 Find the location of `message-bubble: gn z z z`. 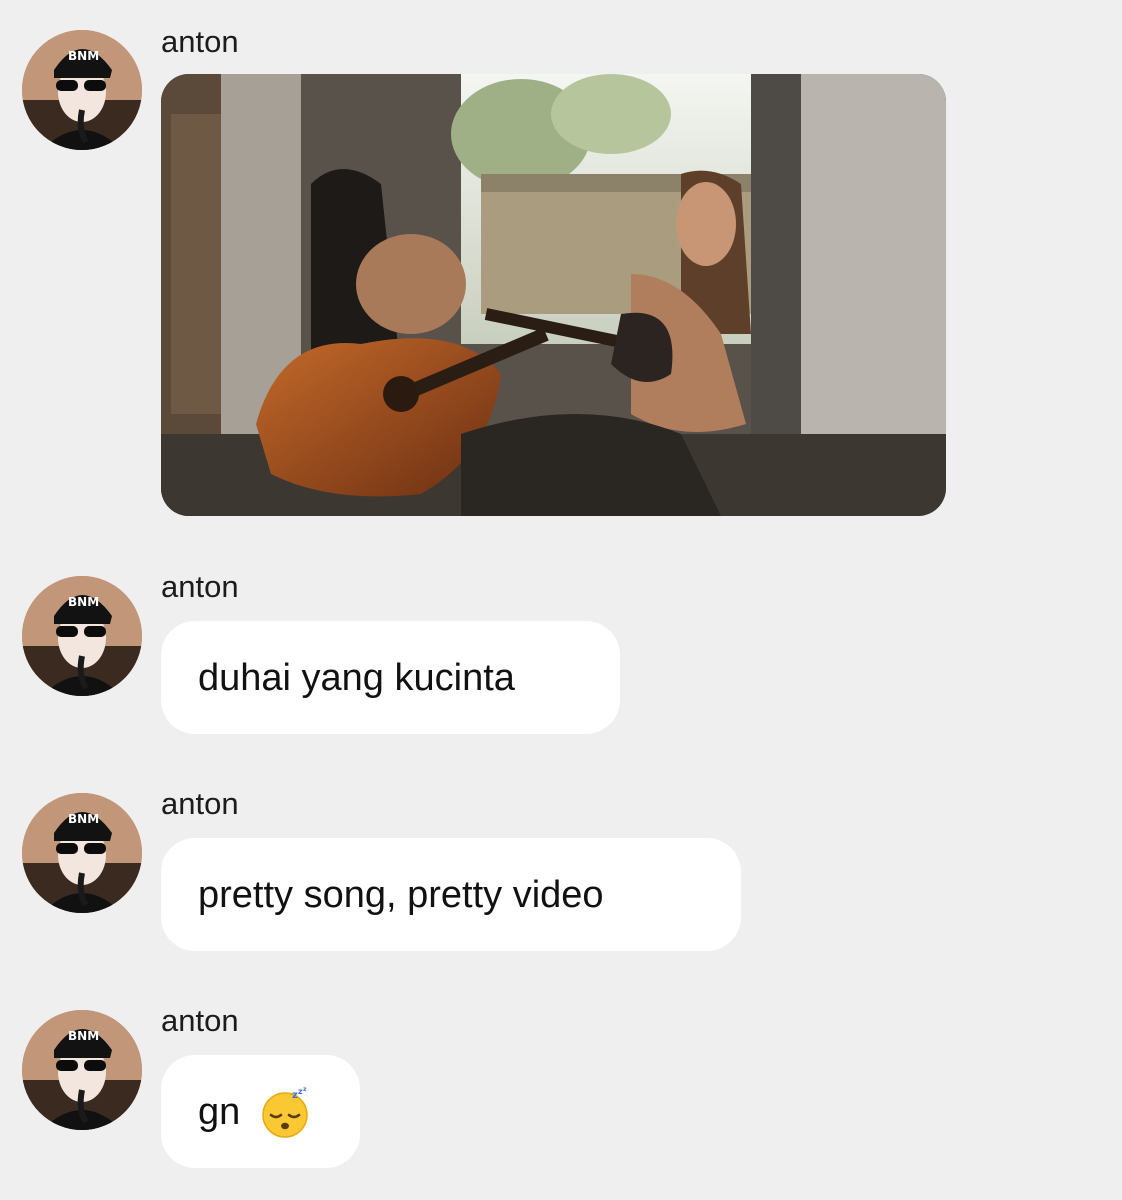

message-bubble: gn z z z is located at coordinates (260, 1111).